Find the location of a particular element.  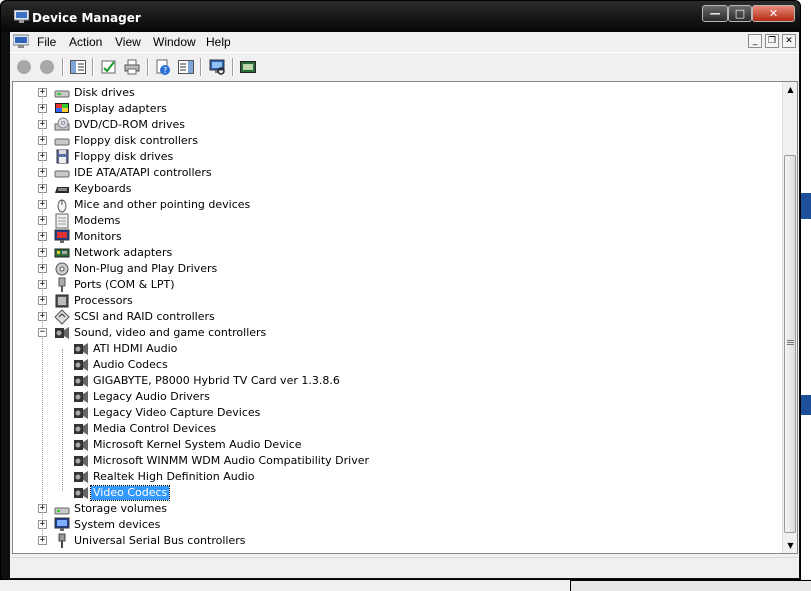

menu-action: Action is located at coordinates (85, 42).